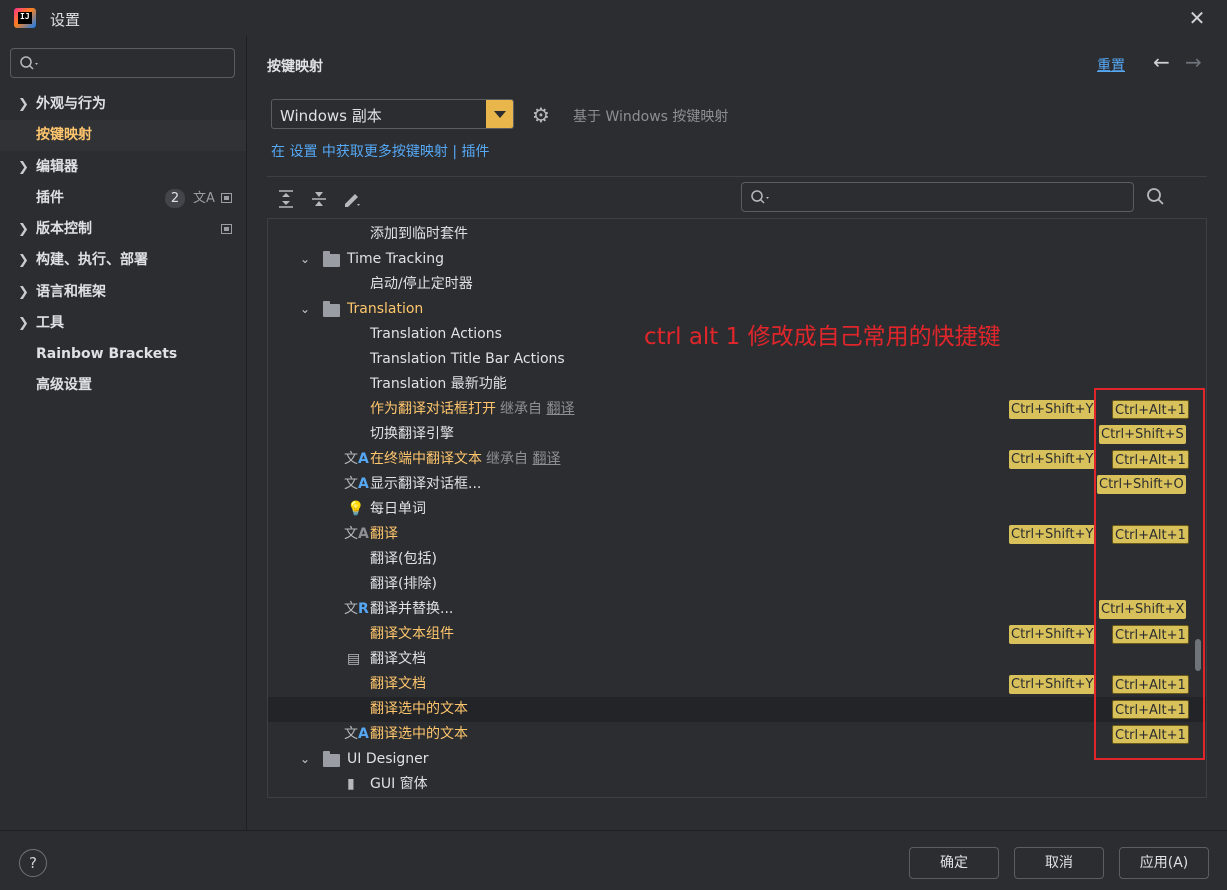  I want to click on sidebar-item-keymap: 按键映射, so click(123, 135).